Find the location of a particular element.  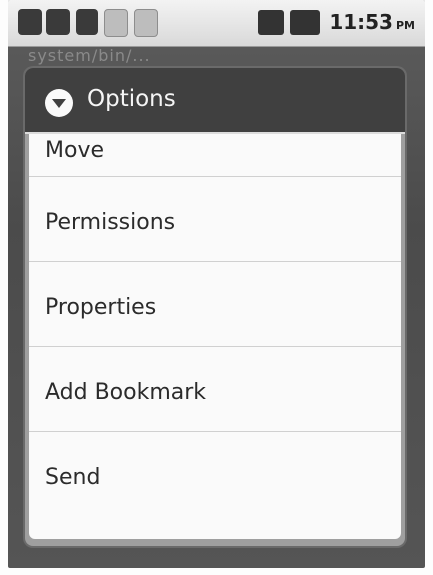

sd-card-icon is located at coordinates (58, 22).